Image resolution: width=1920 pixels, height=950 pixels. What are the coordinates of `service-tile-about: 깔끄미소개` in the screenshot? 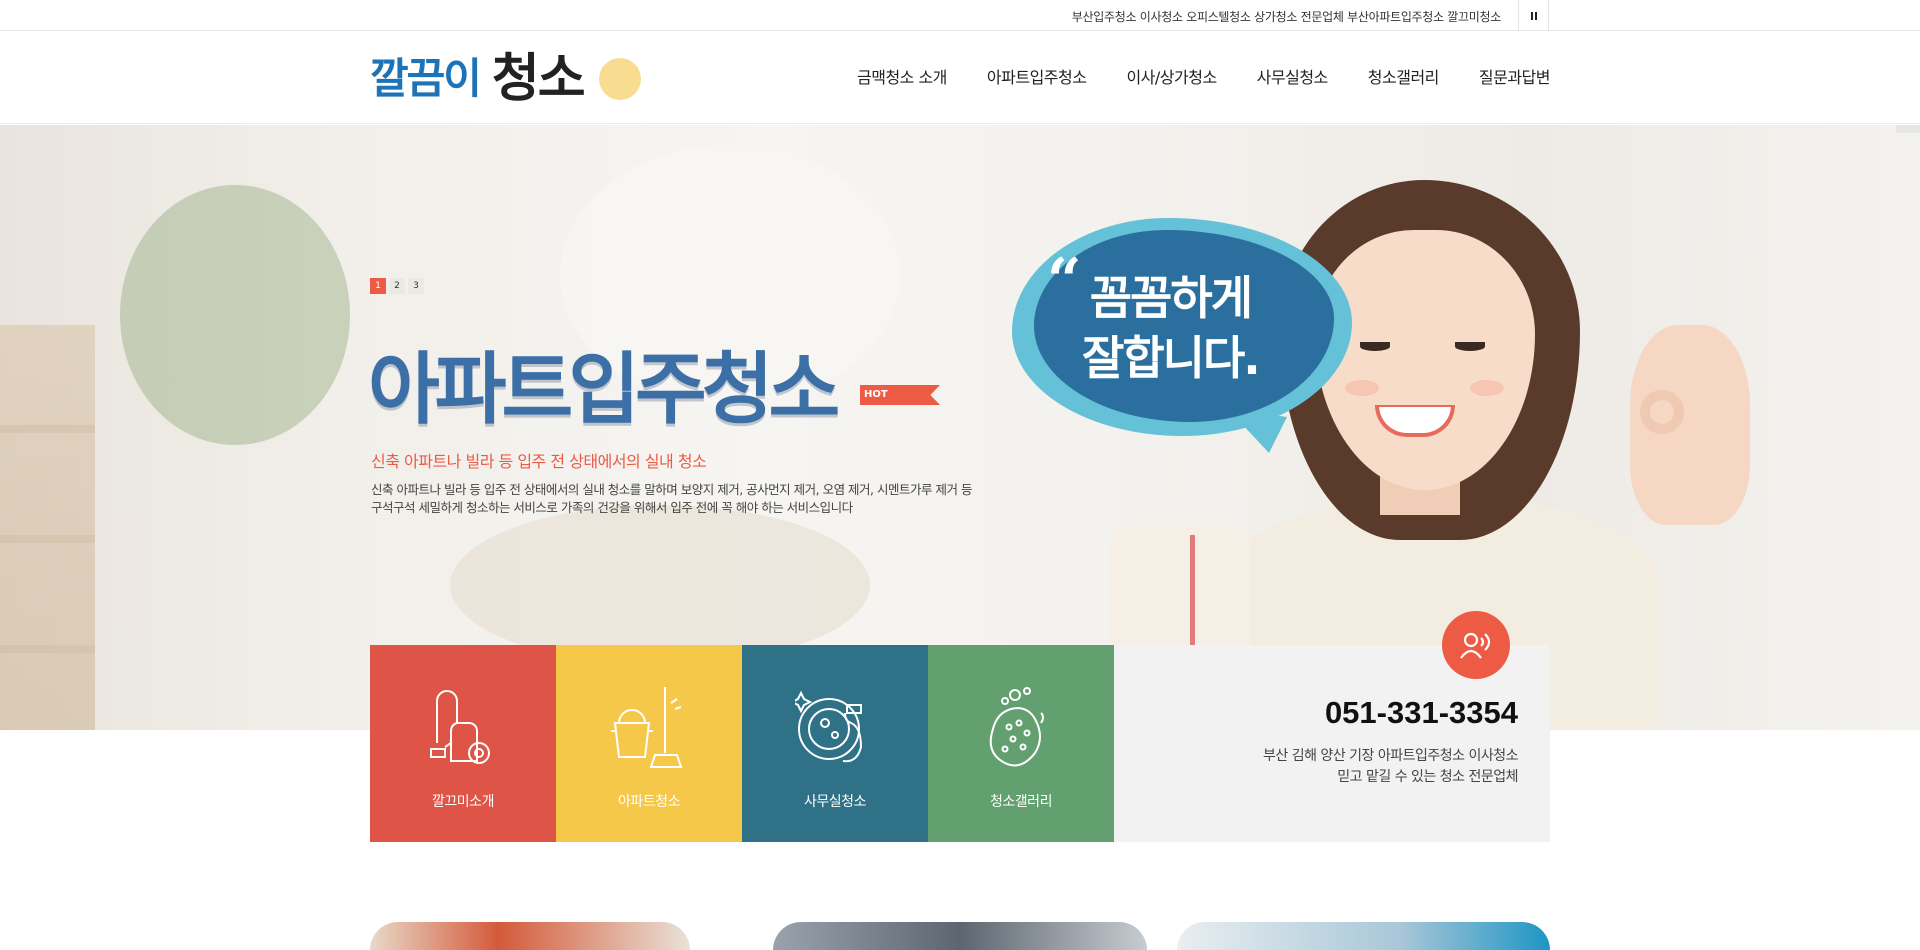 It's located at (463, 743).